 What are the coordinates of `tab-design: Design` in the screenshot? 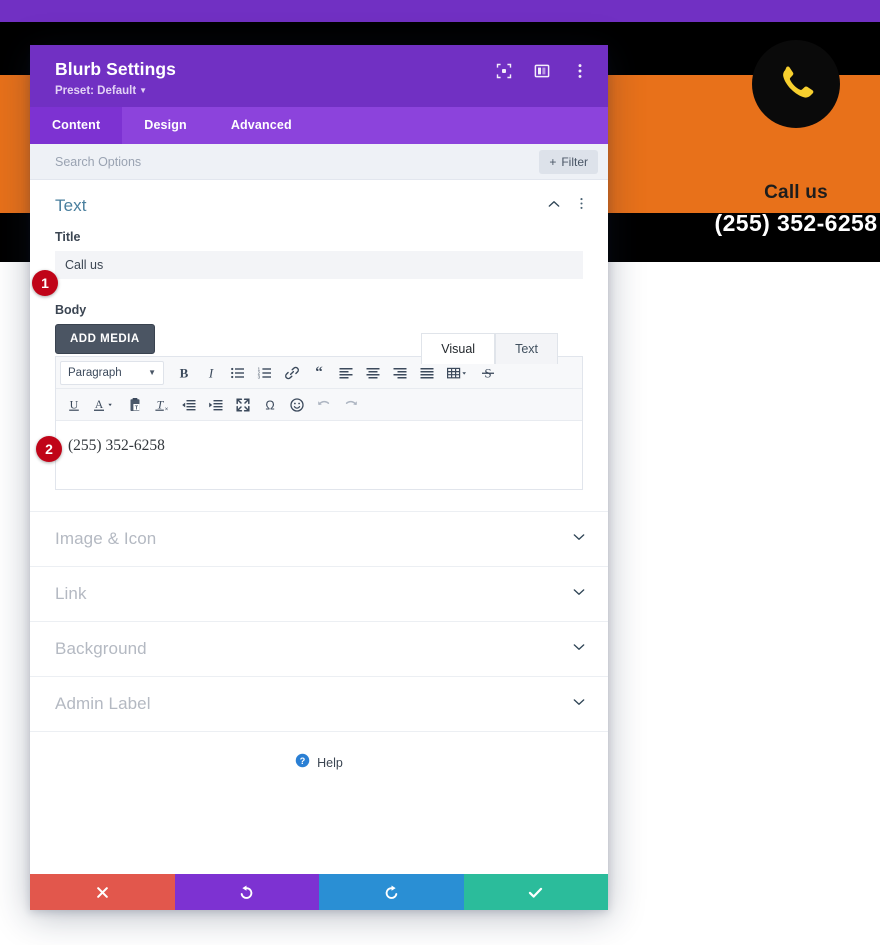 It's located at (165, 125).